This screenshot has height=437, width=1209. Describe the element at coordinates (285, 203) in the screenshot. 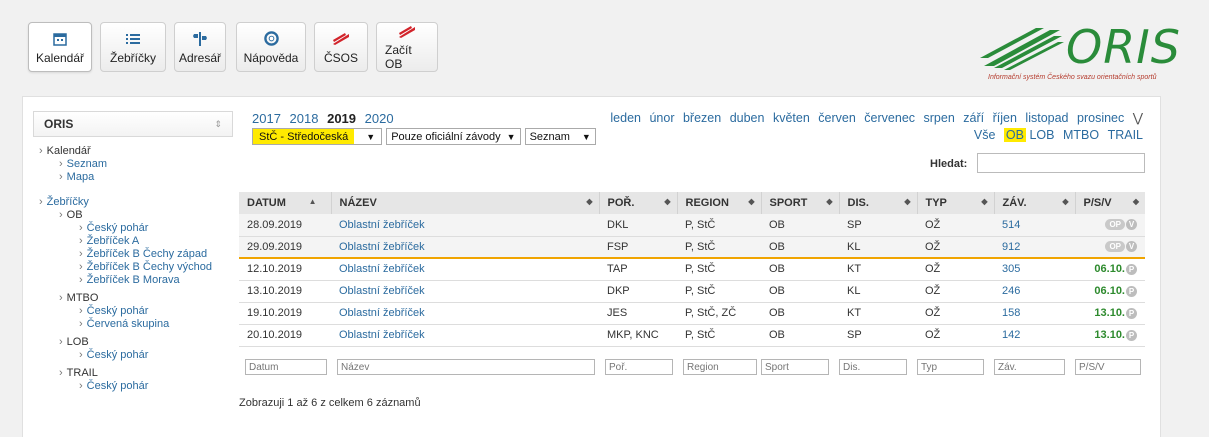

I see `column-header-datum: DATUM ▲` at that location.